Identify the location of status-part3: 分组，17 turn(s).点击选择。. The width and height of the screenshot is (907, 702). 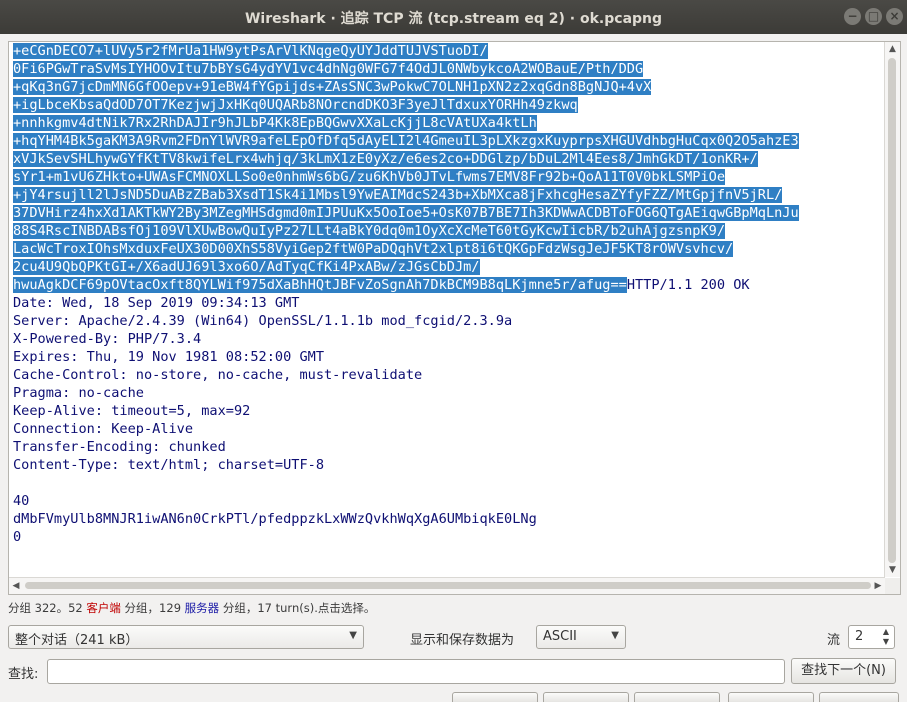
(297, 608).